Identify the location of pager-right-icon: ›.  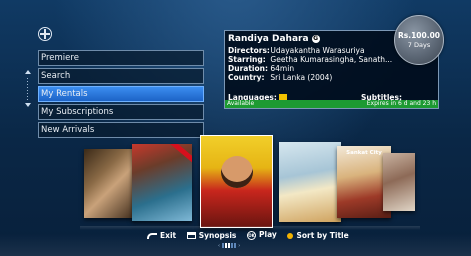
(239, 246).